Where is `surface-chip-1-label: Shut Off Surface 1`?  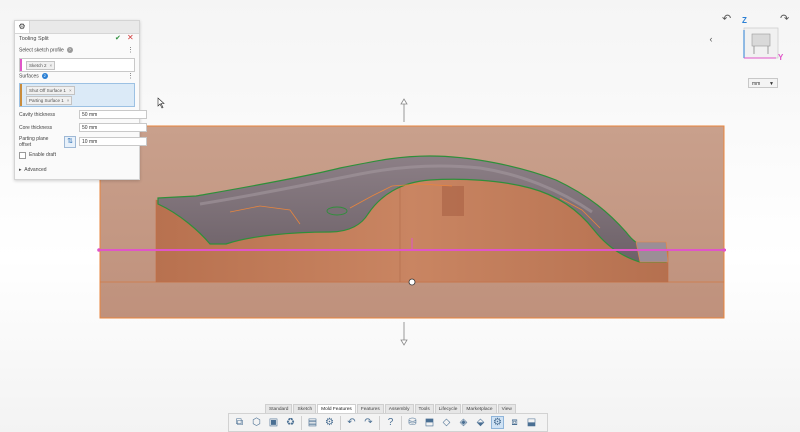 surface-chip-1-label: Shut Off Surface 1 is located at coordinates (47, 90).